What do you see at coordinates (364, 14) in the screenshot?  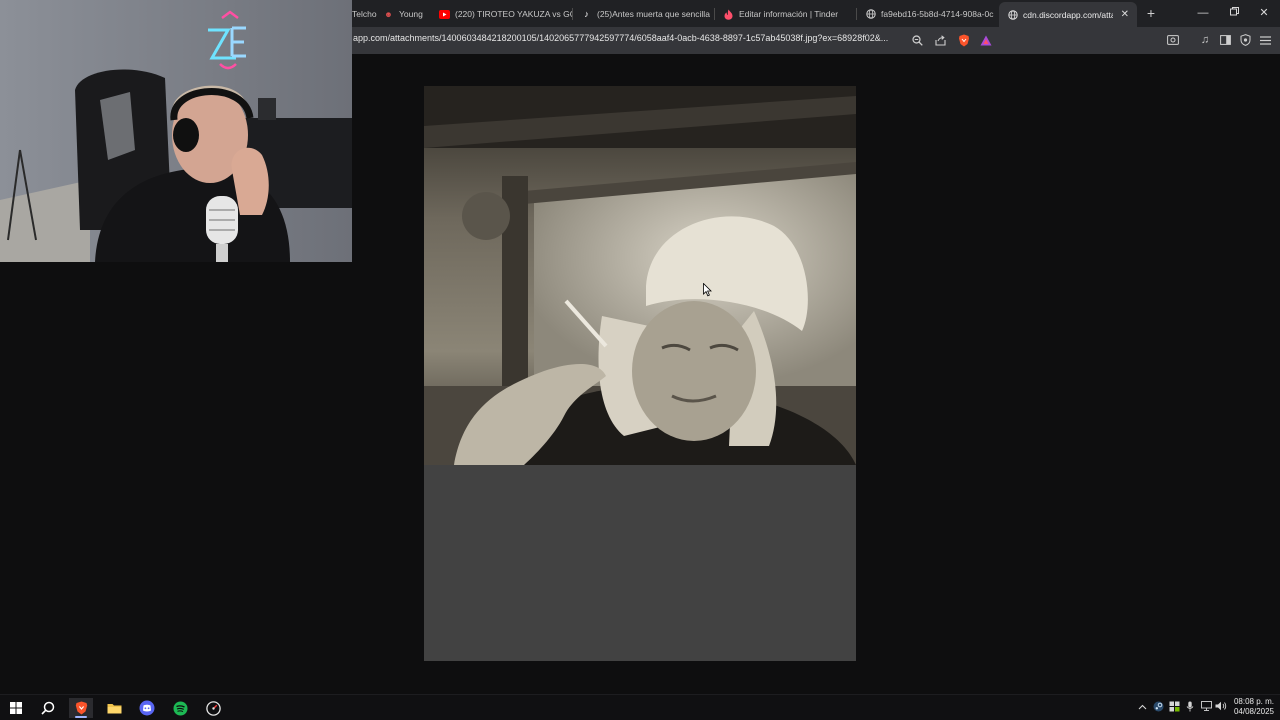 I see `tab-label: Telcho` at bounding box center [364, 14].